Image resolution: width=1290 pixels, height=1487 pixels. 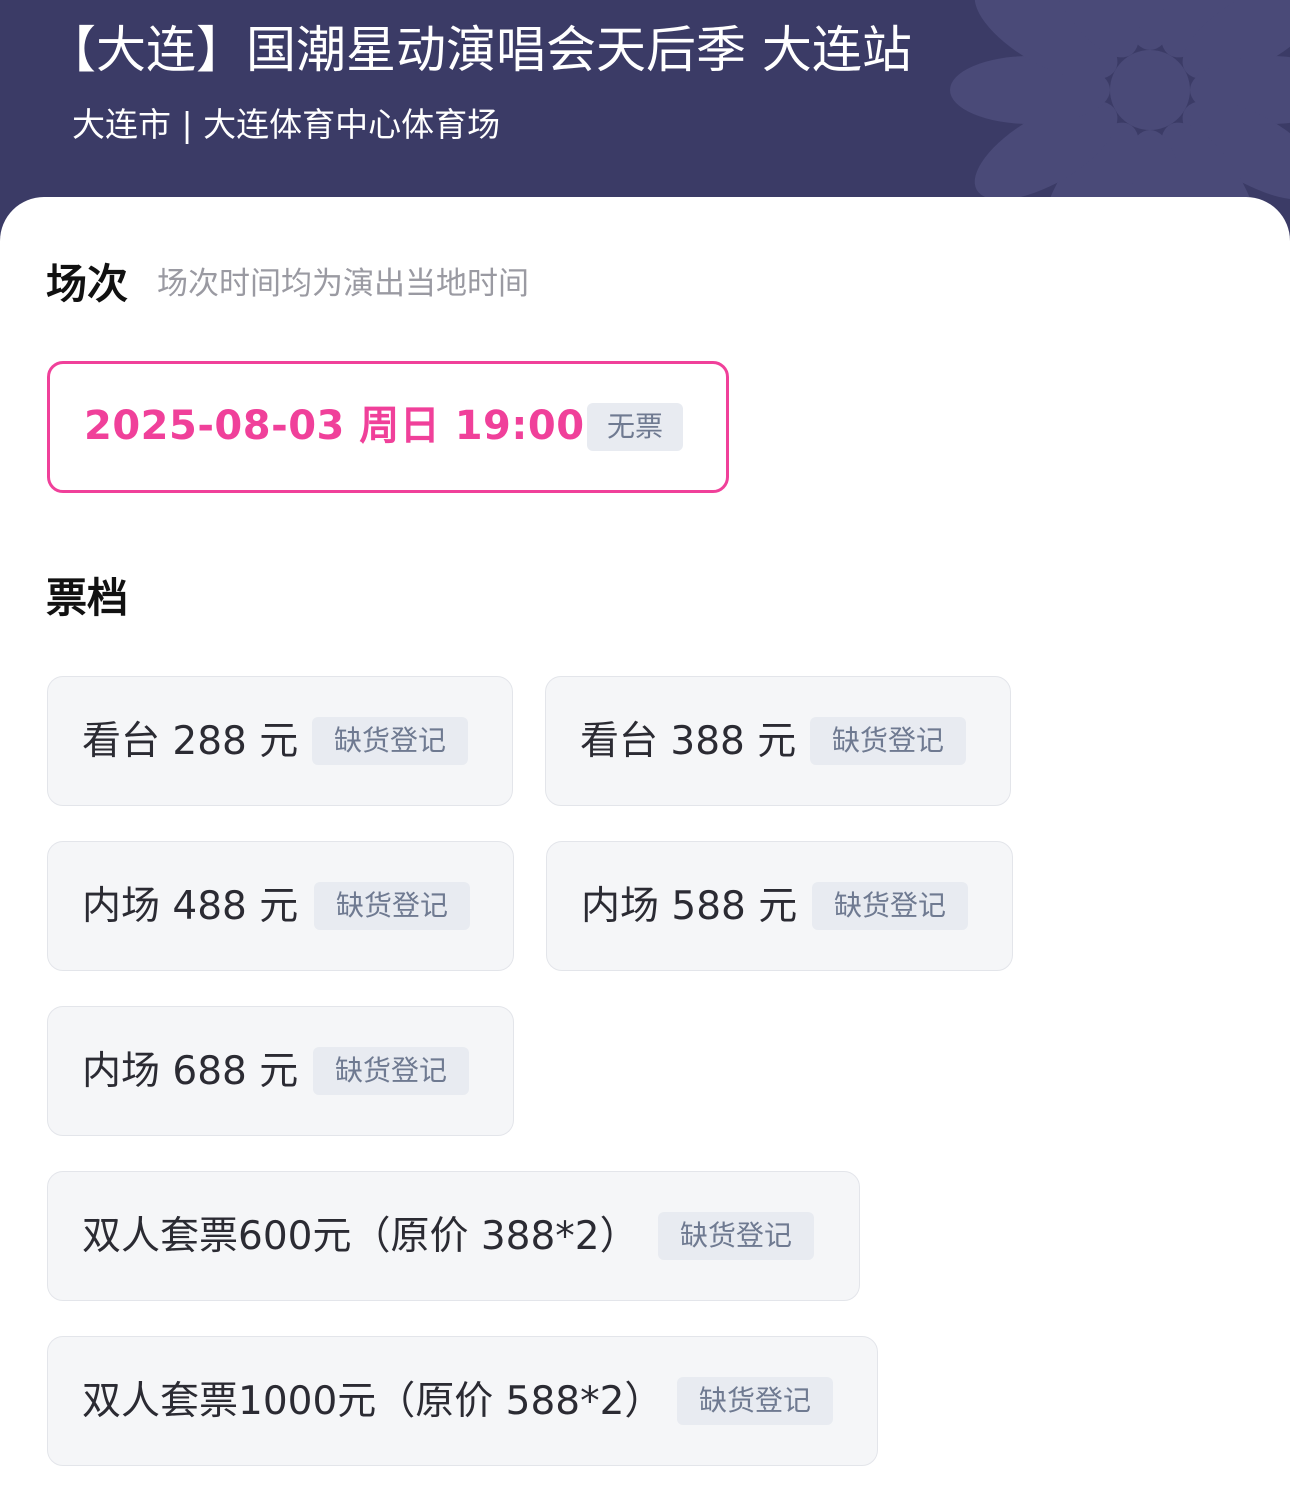 I want to click on session-datetime: 2025-08-03 周日 19:00, so click(x=334, y=426).